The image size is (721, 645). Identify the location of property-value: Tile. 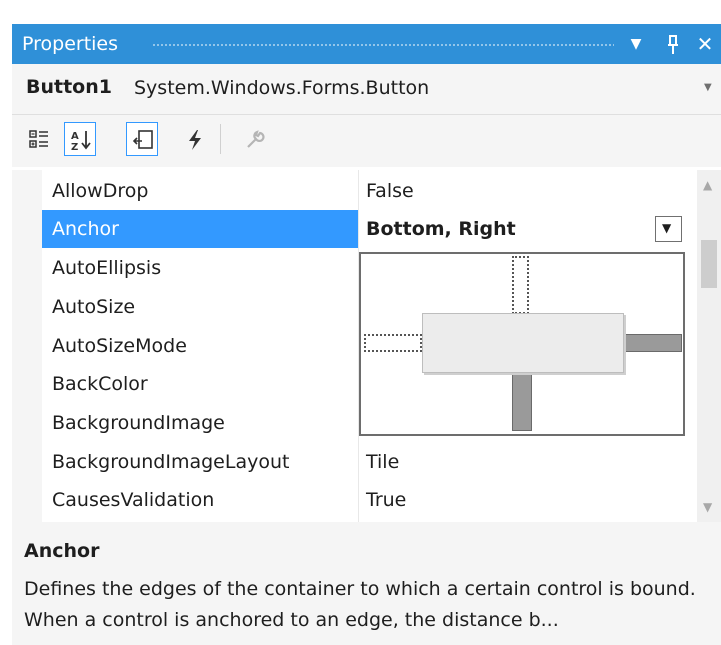
(382, 462).